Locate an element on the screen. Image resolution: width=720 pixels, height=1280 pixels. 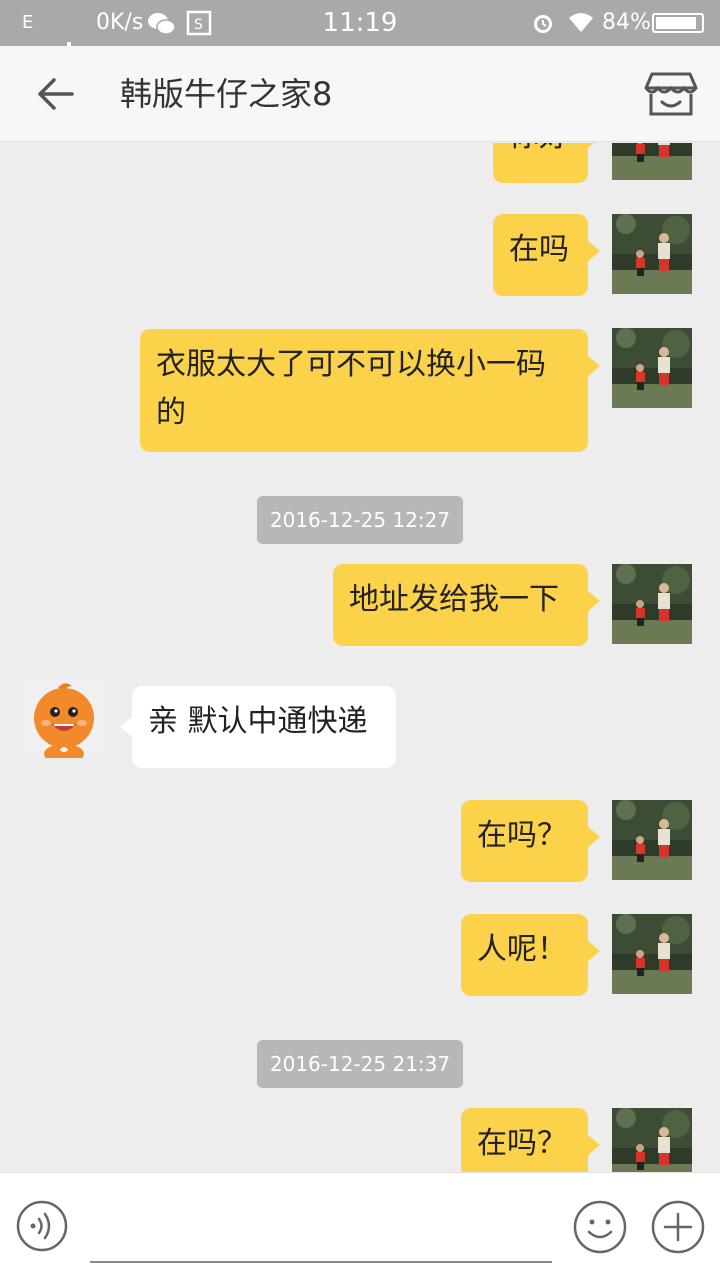
shop-button is located at coordinates (671, 94).